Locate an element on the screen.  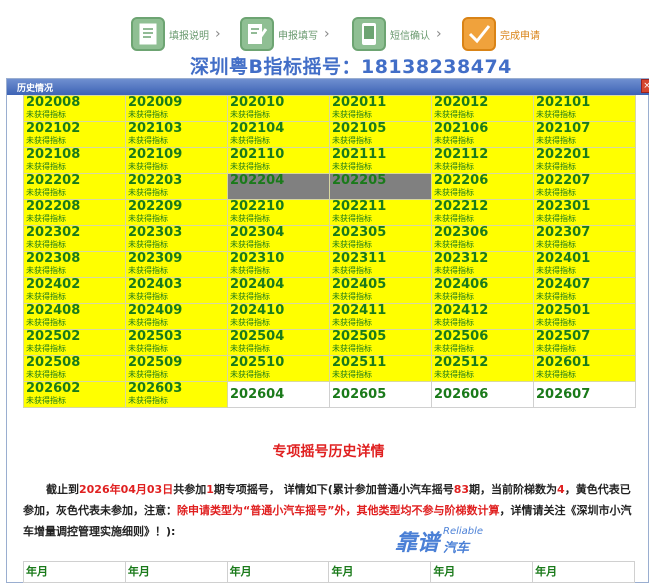
step-label: 填报说明 is located at coordinates (189, 36).